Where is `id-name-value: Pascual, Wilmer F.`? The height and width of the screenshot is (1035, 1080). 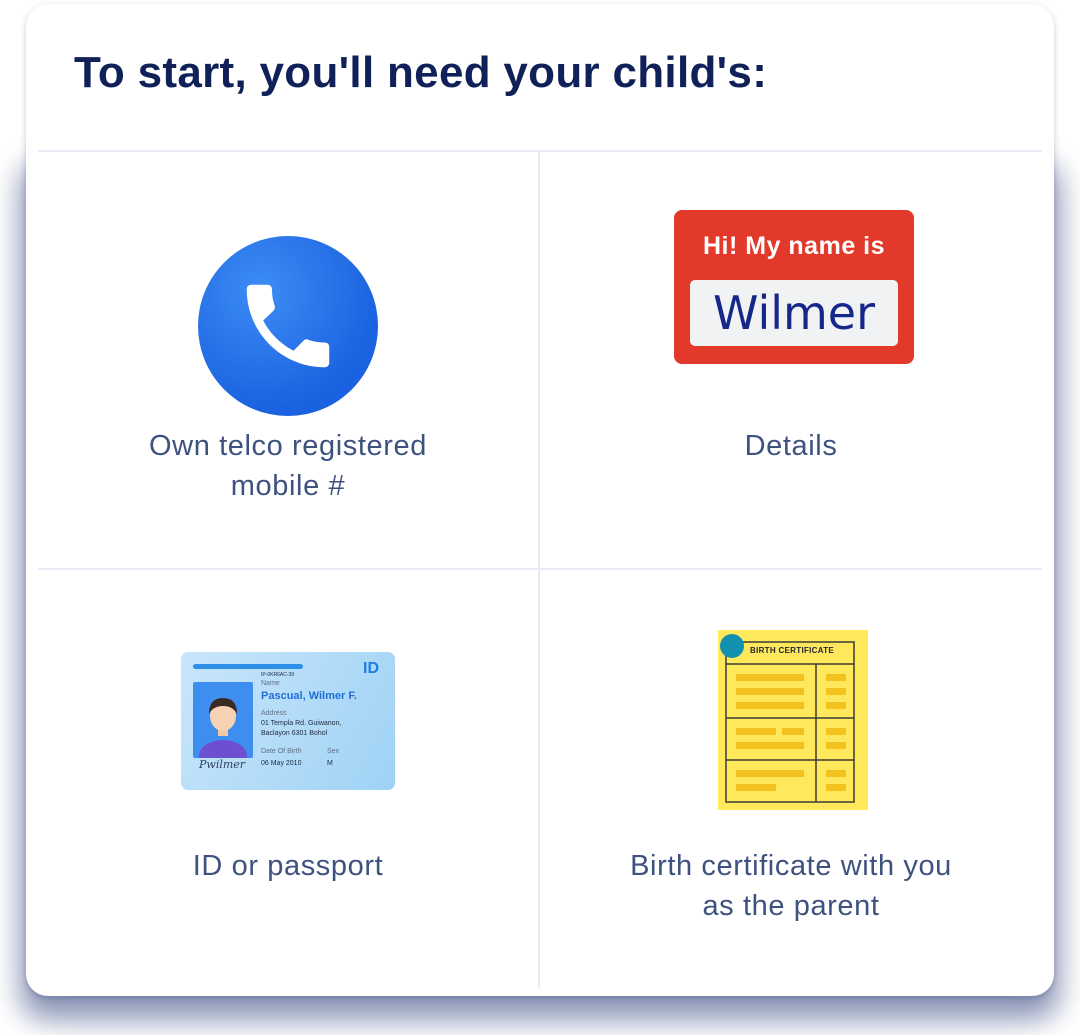 id-name-value: Pascual, Wilmer F. is located at coordinates (309, 696).